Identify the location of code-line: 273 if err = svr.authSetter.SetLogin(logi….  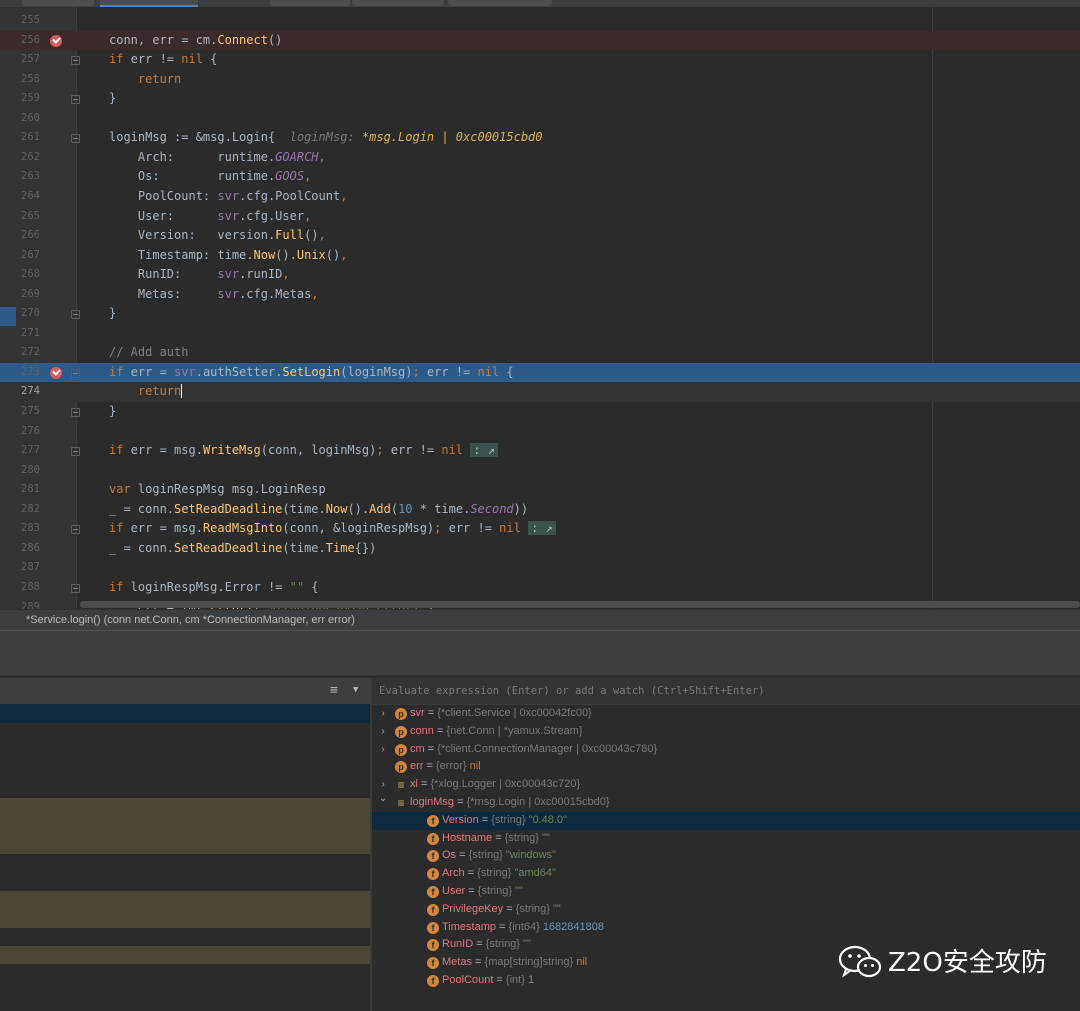
(540, 372).